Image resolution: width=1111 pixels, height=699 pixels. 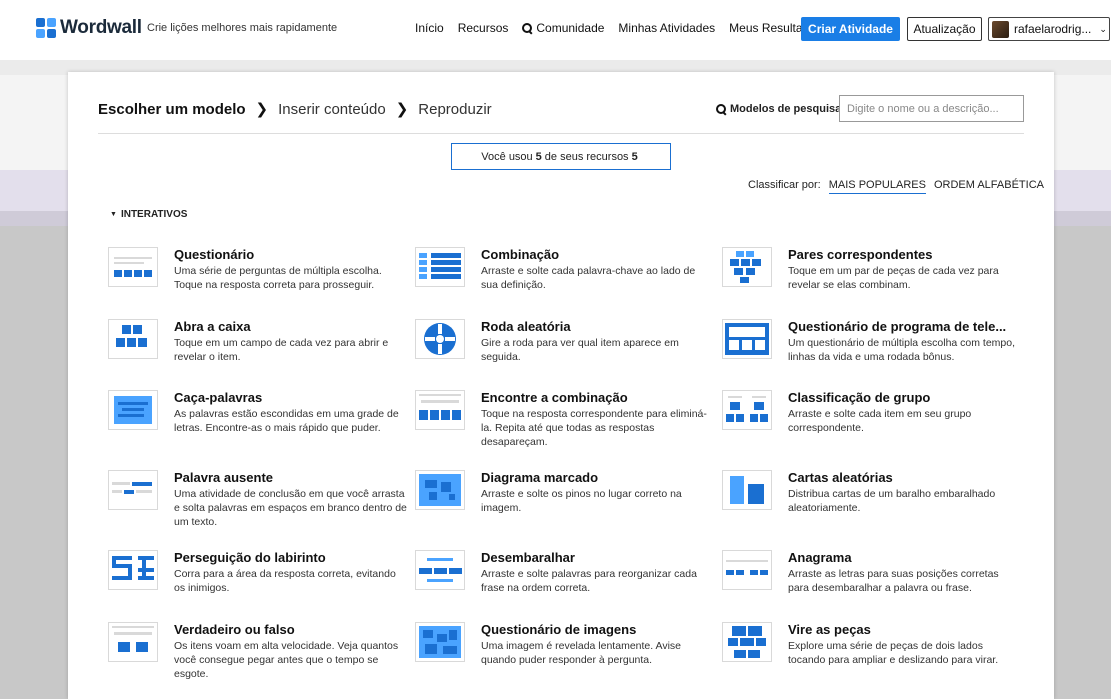 I want to click on nav-my-activities: Minhas Atividades, so click(x=666, y=28).